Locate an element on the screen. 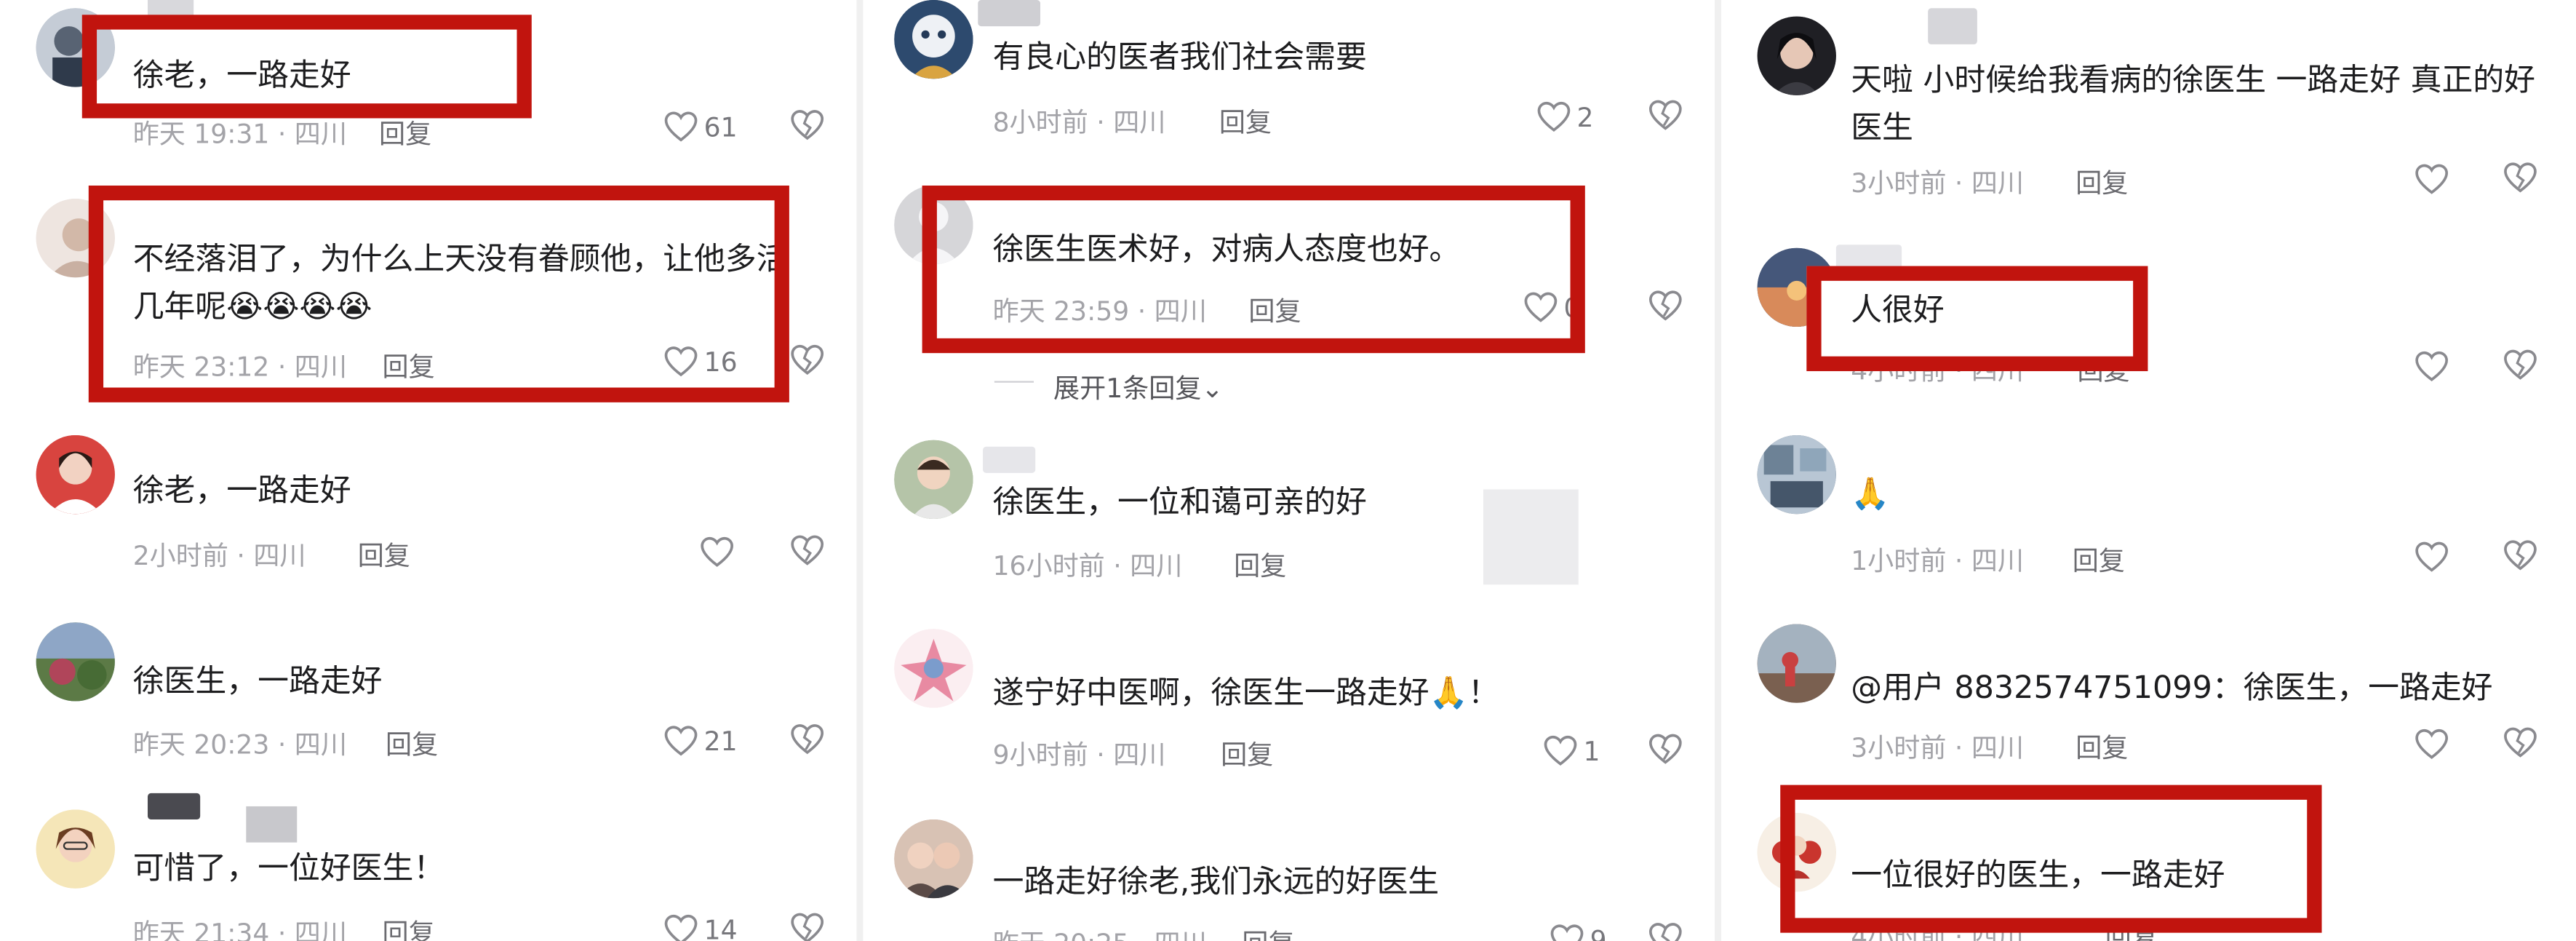  like-count: 1 is located at coordinates (1591, 750).